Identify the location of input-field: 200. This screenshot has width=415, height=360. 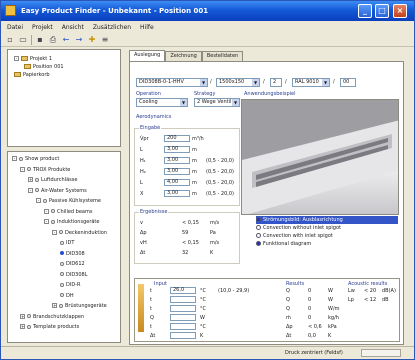
(177, 138).